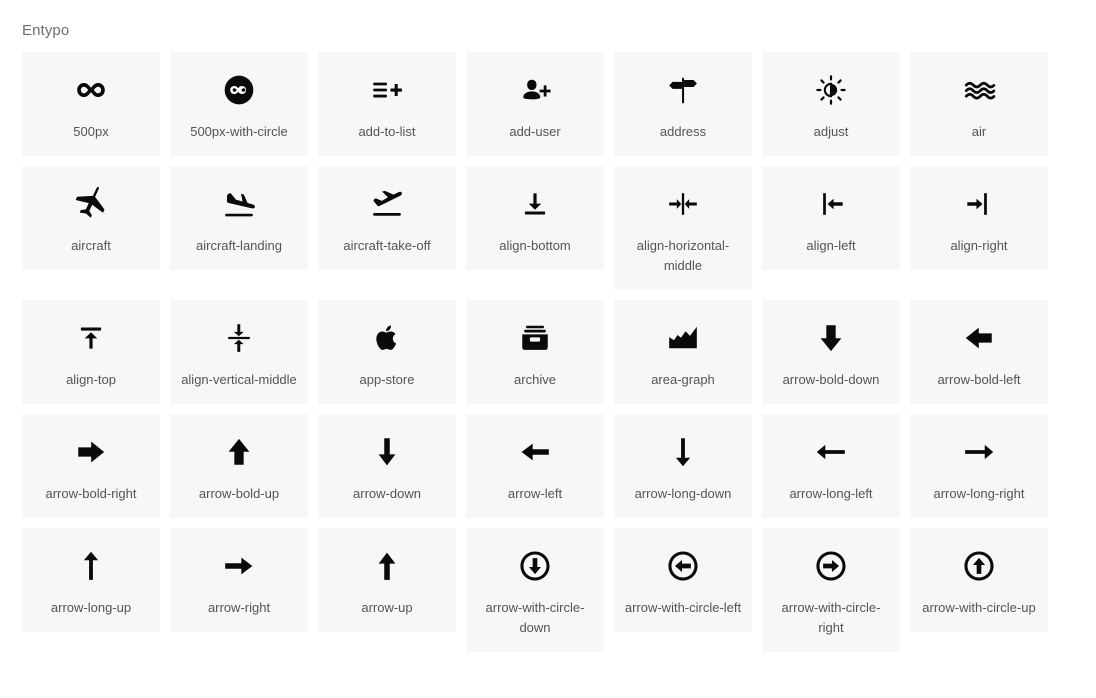 The image size is (1096, 698). Describe the element at coordinates (979, 566) in the screenshot. I see `arrow-with-circle-up-icon` at that location.